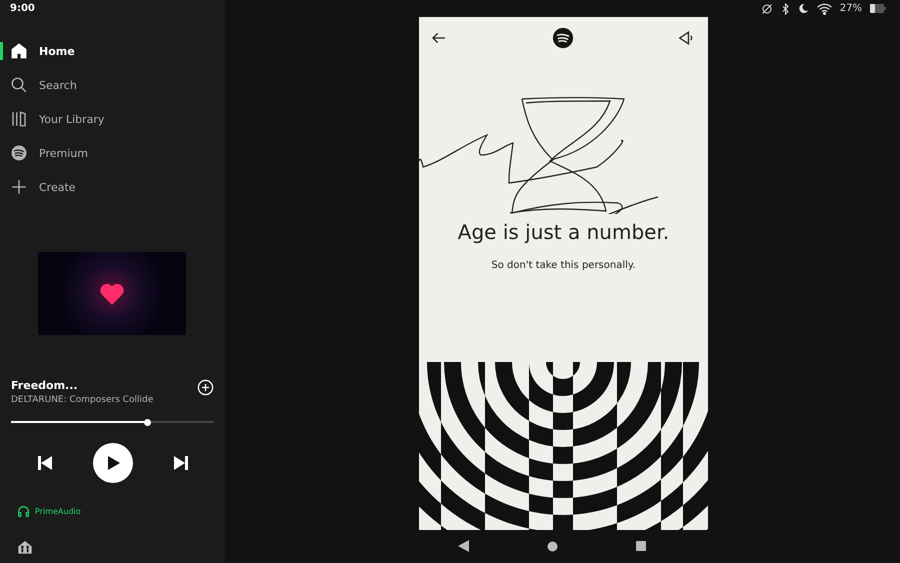 Image resolution: width=900 pixels, height=563 pixels. I want to click on battery-percentage: 27%, so click(851, 8).